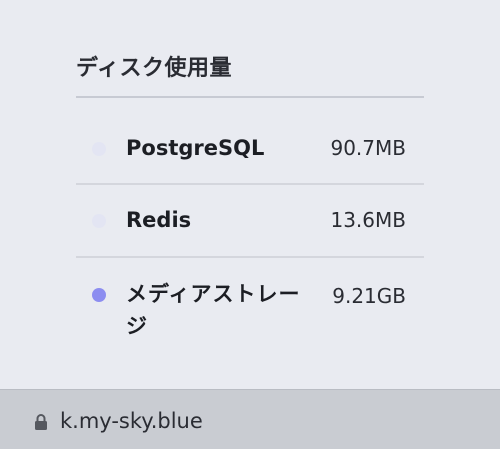 This screenshot has height=449, width=500. Describe the element at coordinates (41, 422) in the screenshot. I see `lock-icon` at that location.